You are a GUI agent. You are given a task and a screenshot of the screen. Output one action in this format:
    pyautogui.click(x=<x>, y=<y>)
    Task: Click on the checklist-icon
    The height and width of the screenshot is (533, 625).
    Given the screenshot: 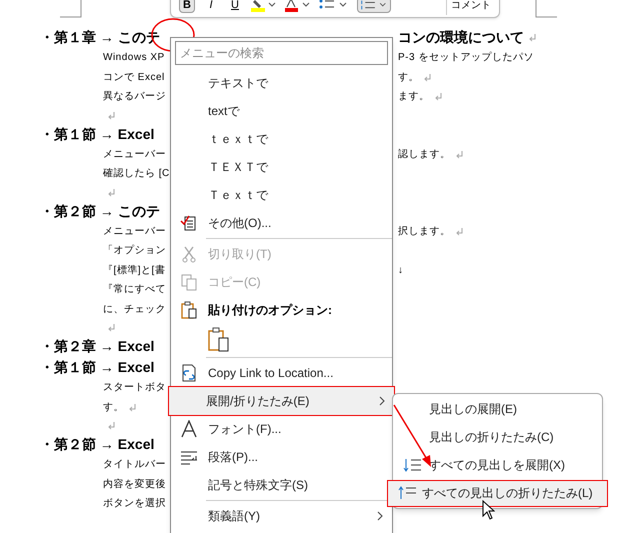 What is the action you would take?
    pyautogui.click(x=189, y=223)
    